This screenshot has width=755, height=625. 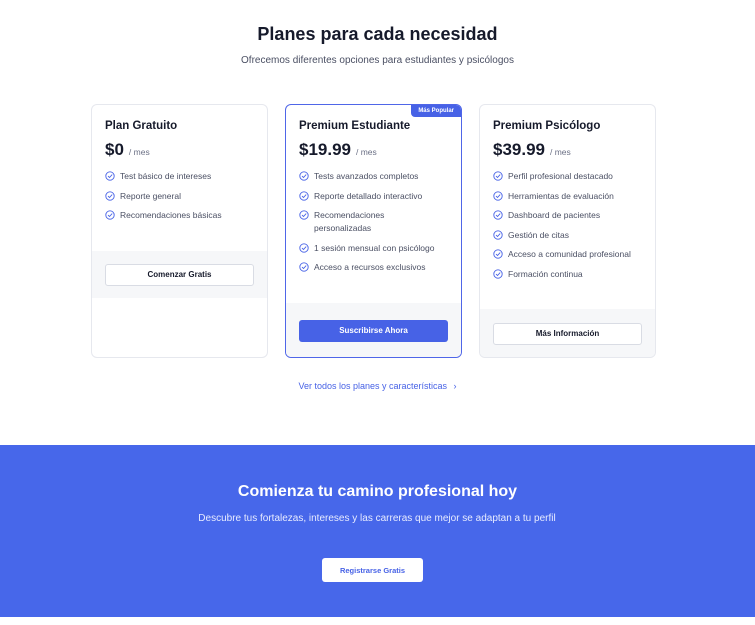 I want to click on subscribe-button: Suscribirse Ahora, so click(x=373, y=330).